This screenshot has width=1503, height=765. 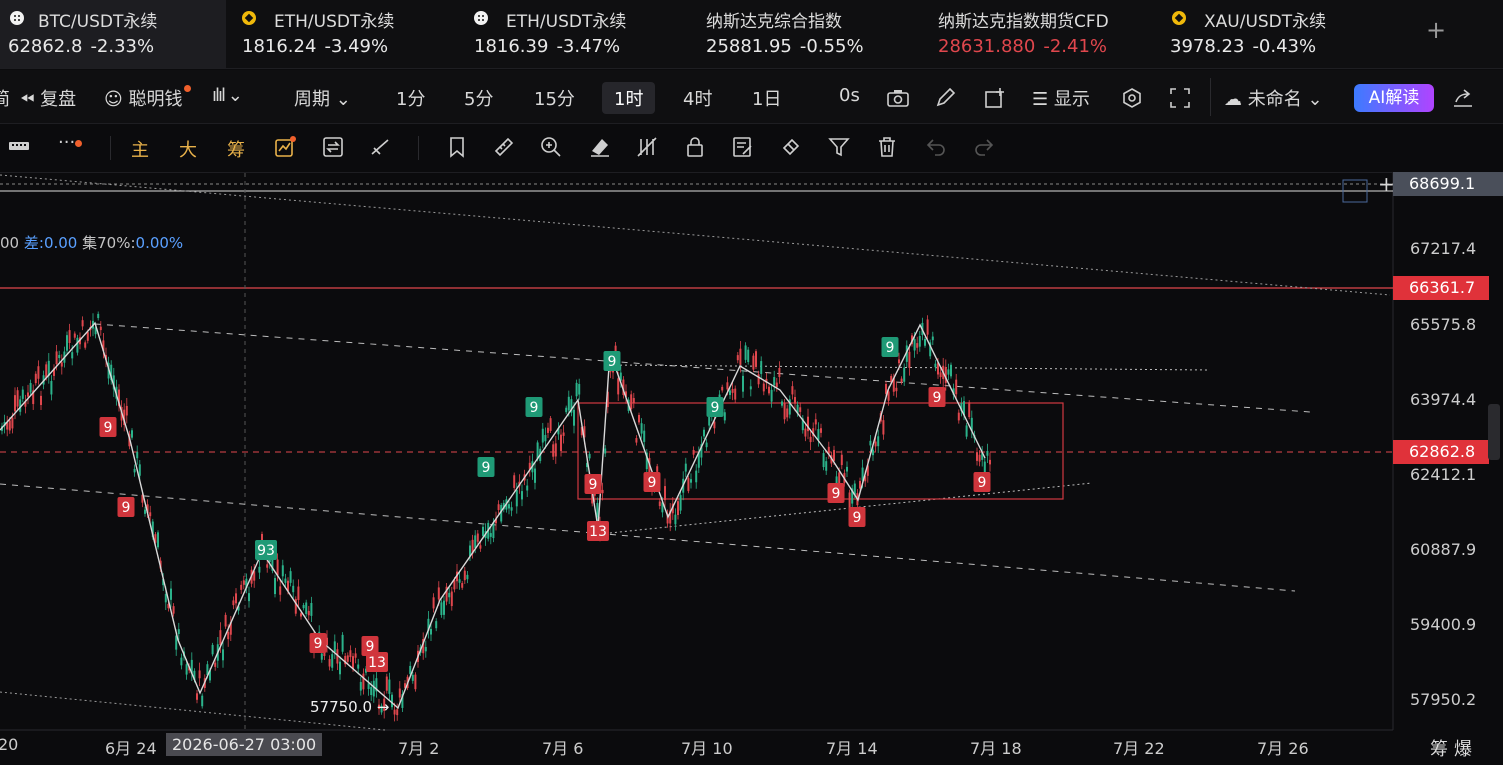 I want to click on price-axis-label: 67217.4, so click(x=1443, y=248).